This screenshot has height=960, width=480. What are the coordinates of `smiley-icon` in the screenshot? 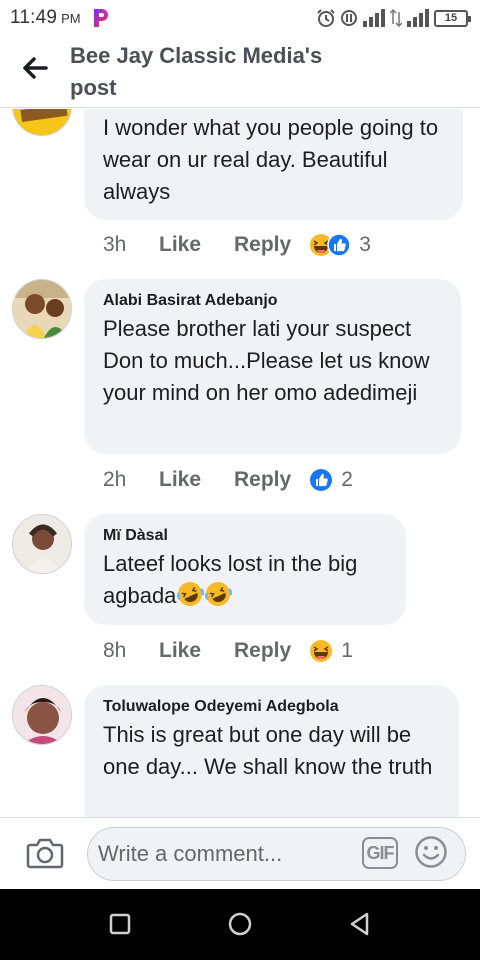 It's located at (431, 852).